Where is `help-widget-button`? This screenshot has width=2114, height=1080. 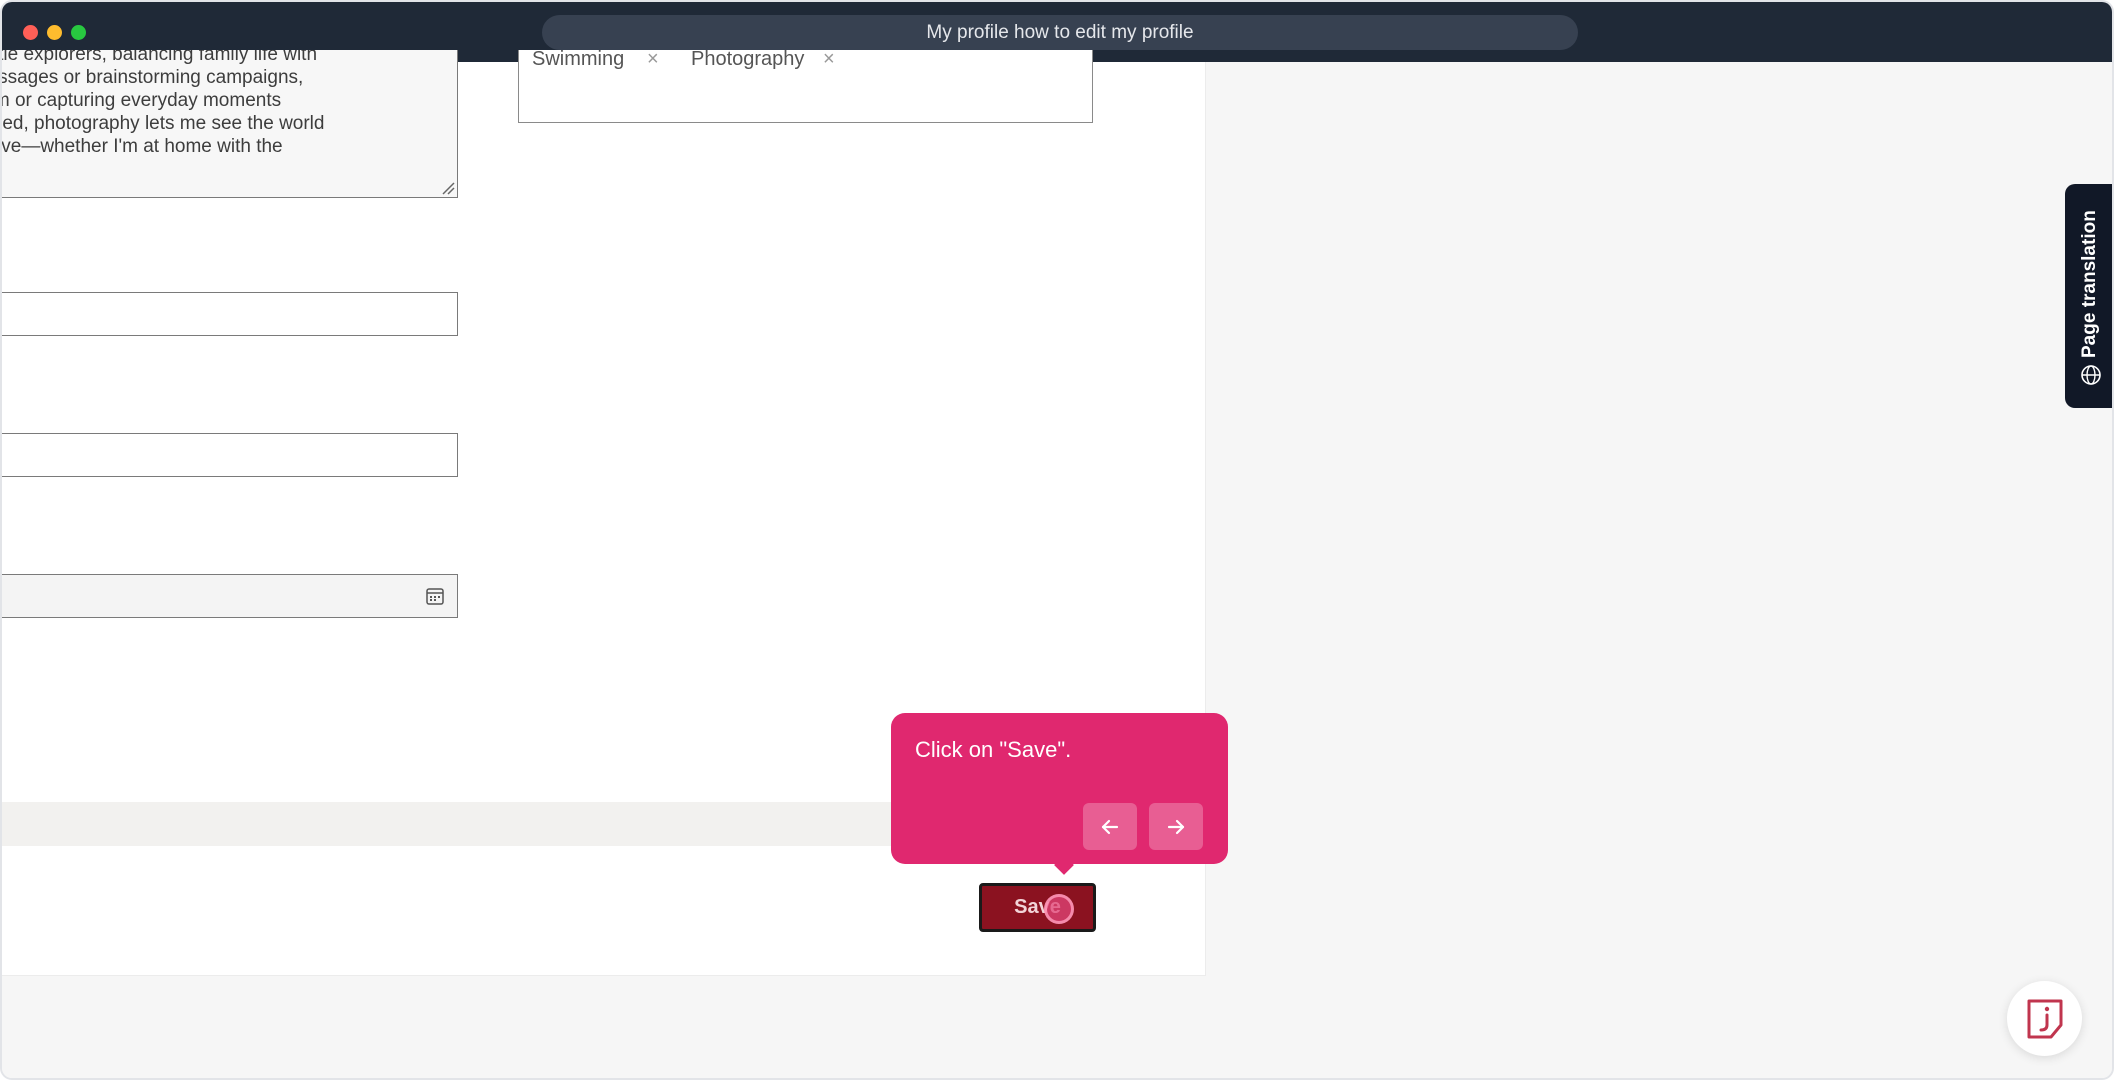
help-widget-button is located at coordinates (2044, 1018).